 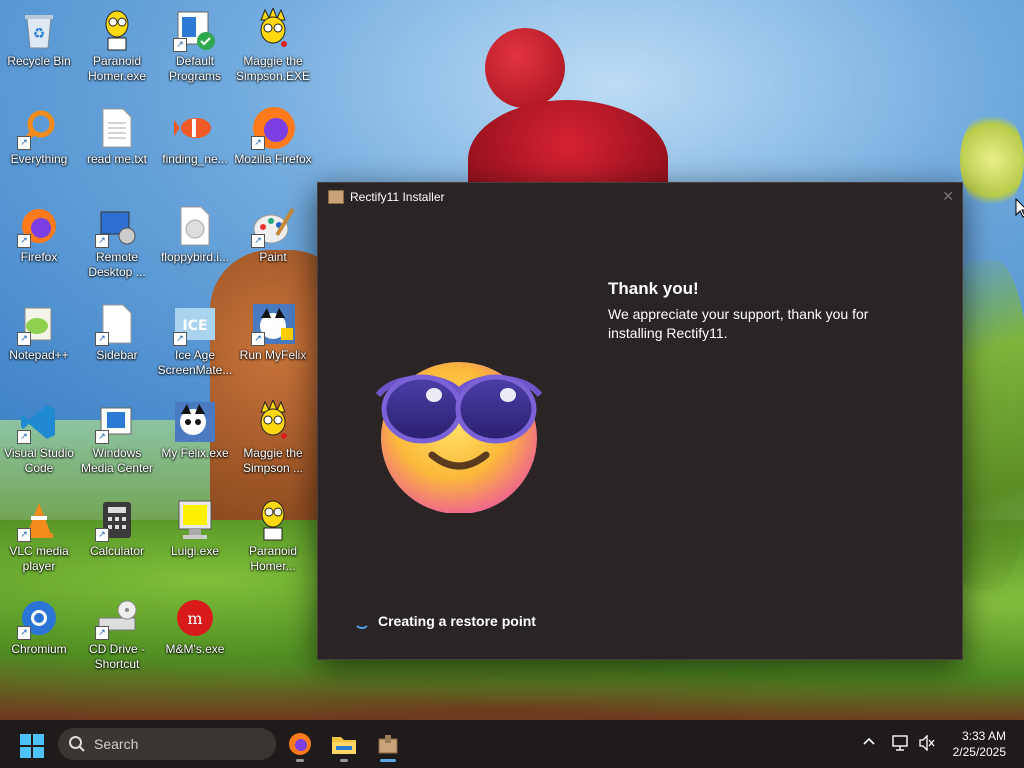 What do you see at coordinates (117, 128) in the screenshot?
I see `text-file-icon` at bounding box center [117, 128].